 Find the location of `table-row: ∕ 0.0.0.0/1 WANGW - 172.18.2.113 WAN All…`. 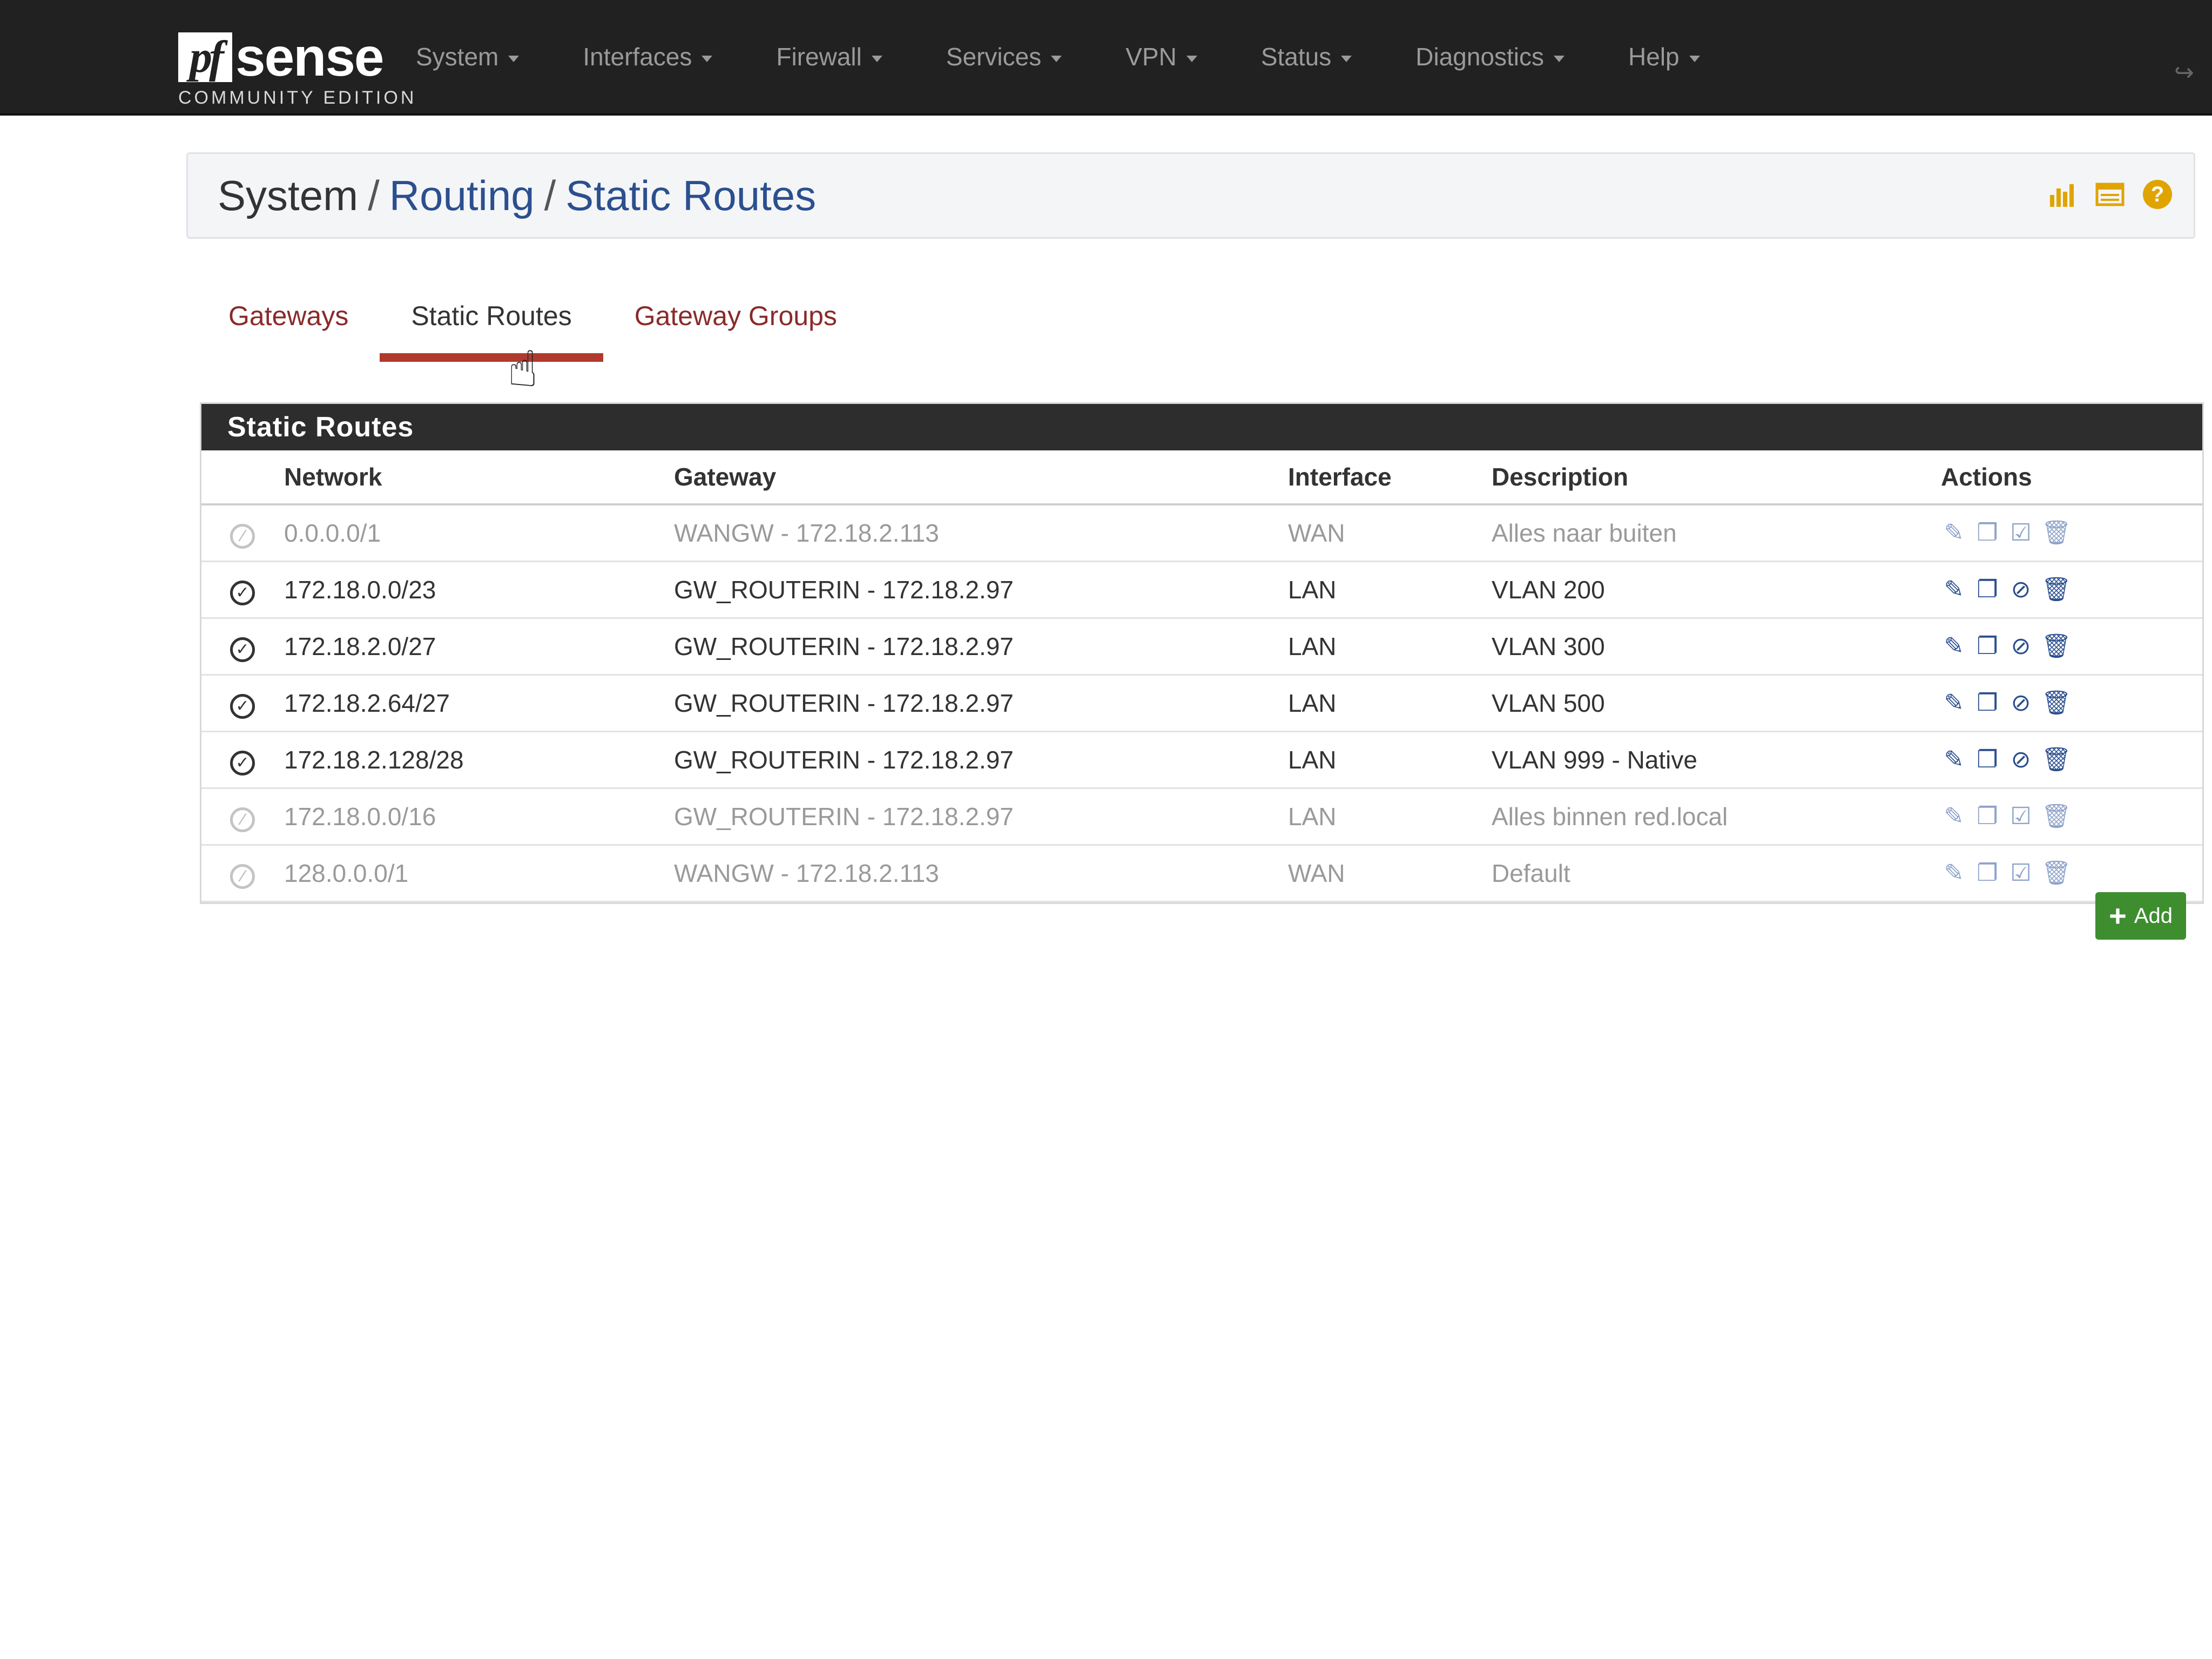

table-row: ∕ 0.0.0.0/1 WANGW - 172.18.2.113 WAN All… is located at coordinates (1201, 533).